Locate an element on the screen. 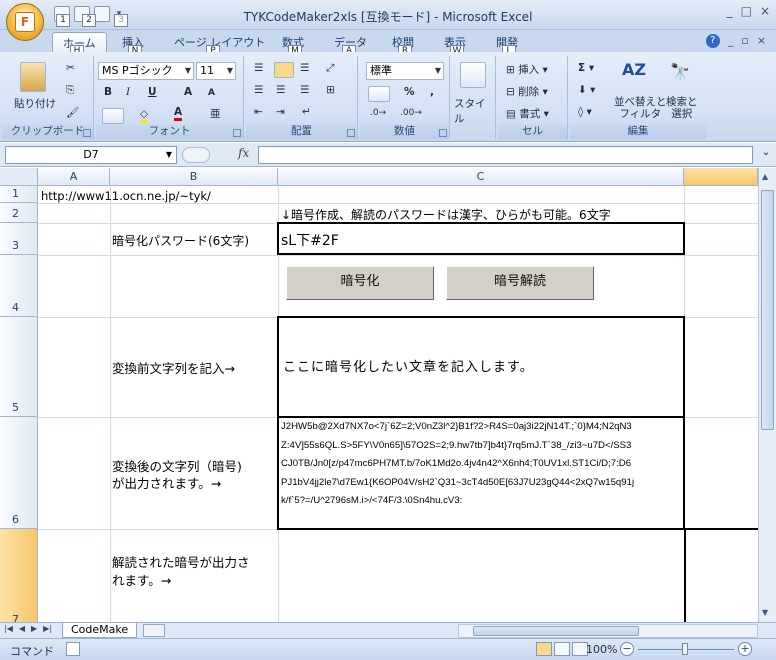  ribbon-restore-button: ▫ is located at coordinates (744, 41).